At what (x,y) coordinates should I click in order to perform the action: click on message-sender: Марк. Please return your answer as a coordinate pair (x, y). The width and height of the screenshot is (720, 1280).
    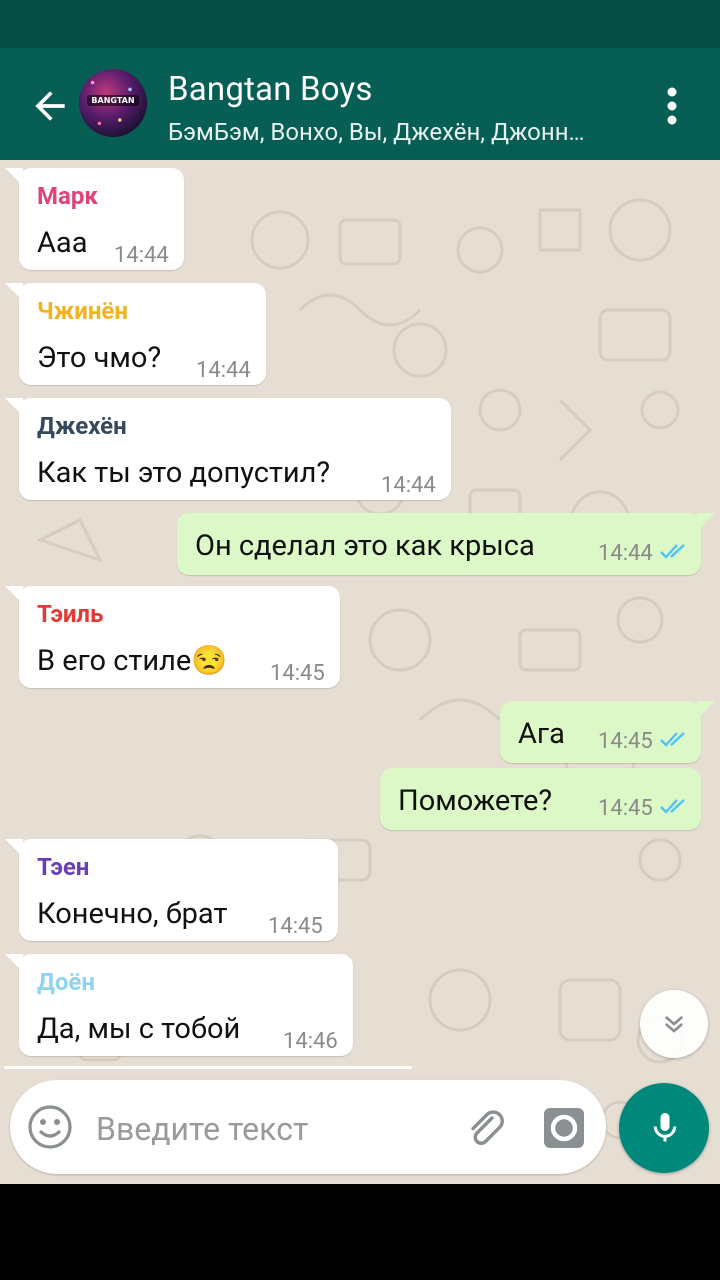
    Looking at the image, I should click on (67, 196).